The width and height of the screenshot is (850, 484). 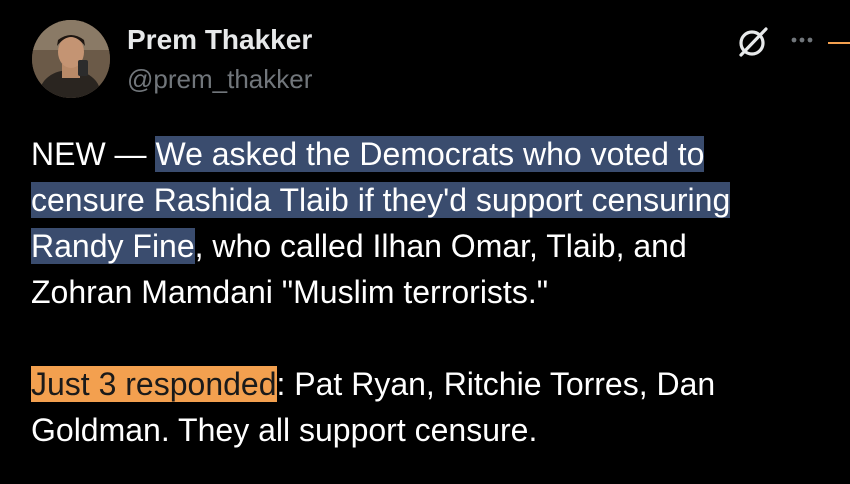 What do you see at coordinates (839, 37) in the screenshot?
I see `edge-accent-line` at bounding box center [839, 37].